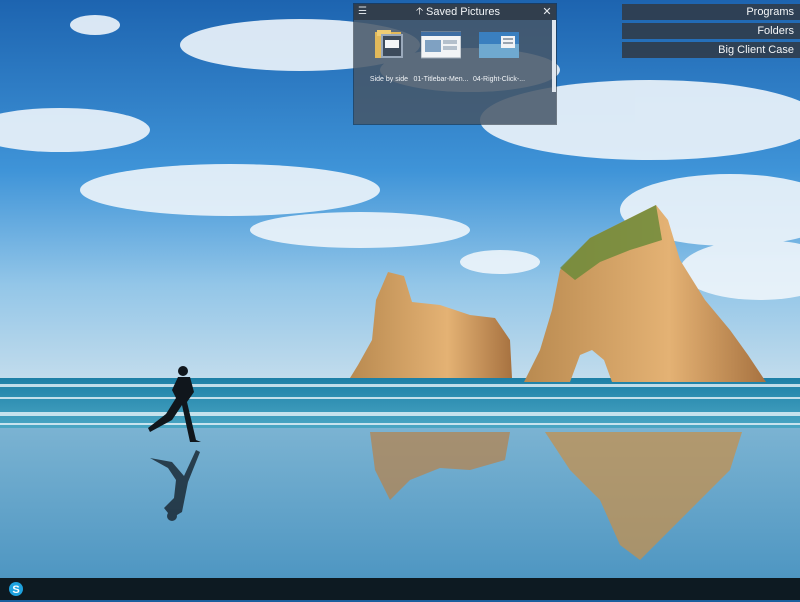 The height and width of the screenshot is (602, 800). I want to click on folder-icon, so click(389, 44).